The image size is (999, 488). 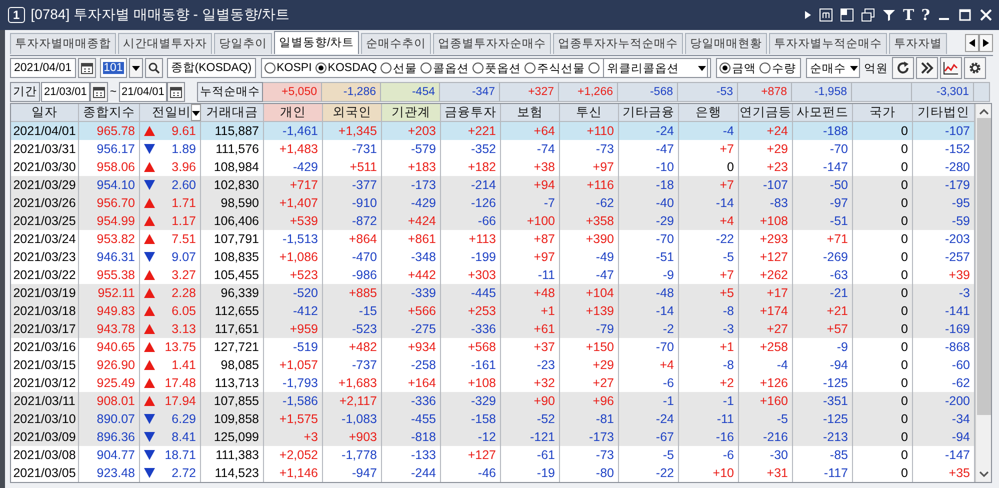 What do you see at coordinates (986, 15) in the screenshot?
I see `close-icon` at bounding box center [986, 15].